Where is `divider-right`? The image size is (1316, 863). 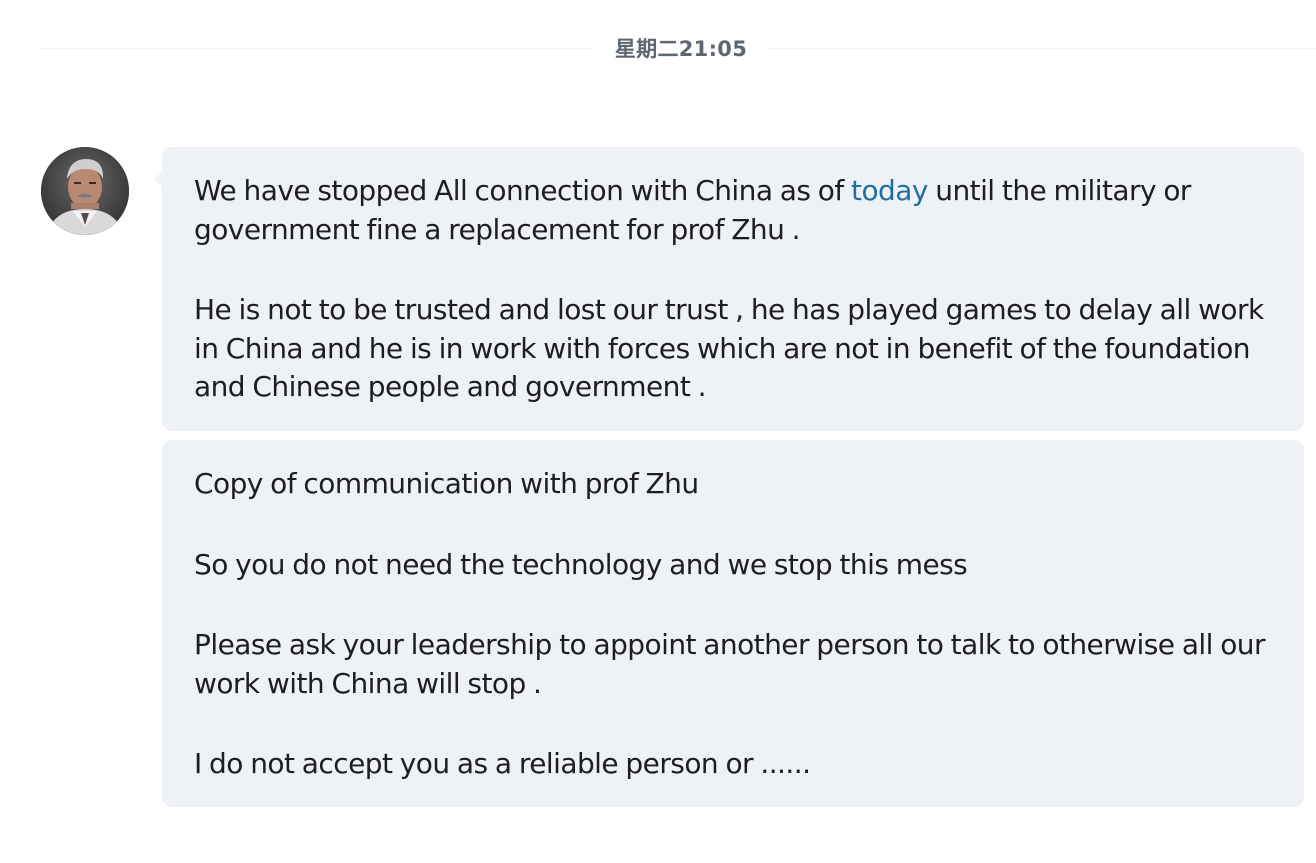 divider-right is located at coordinates (1043, 48).